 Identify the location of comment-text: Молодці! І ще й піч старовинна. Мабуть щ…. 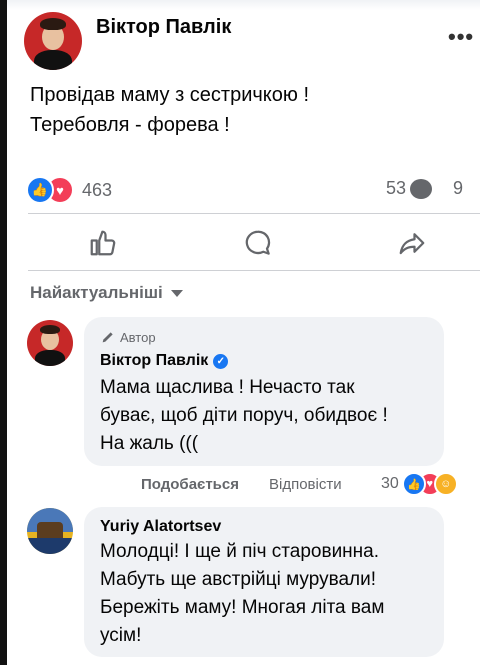
(242, 593).